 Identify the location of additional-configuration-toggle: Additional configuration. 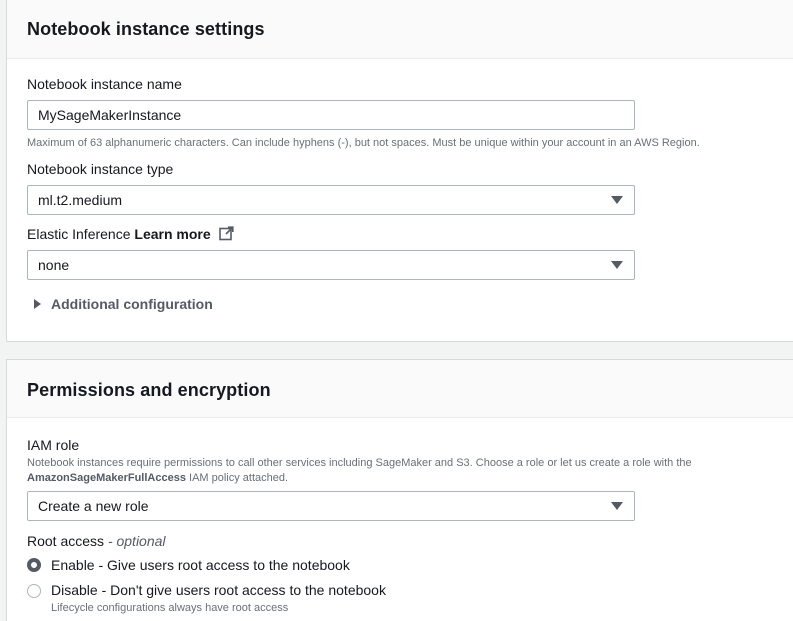
(123, 304).